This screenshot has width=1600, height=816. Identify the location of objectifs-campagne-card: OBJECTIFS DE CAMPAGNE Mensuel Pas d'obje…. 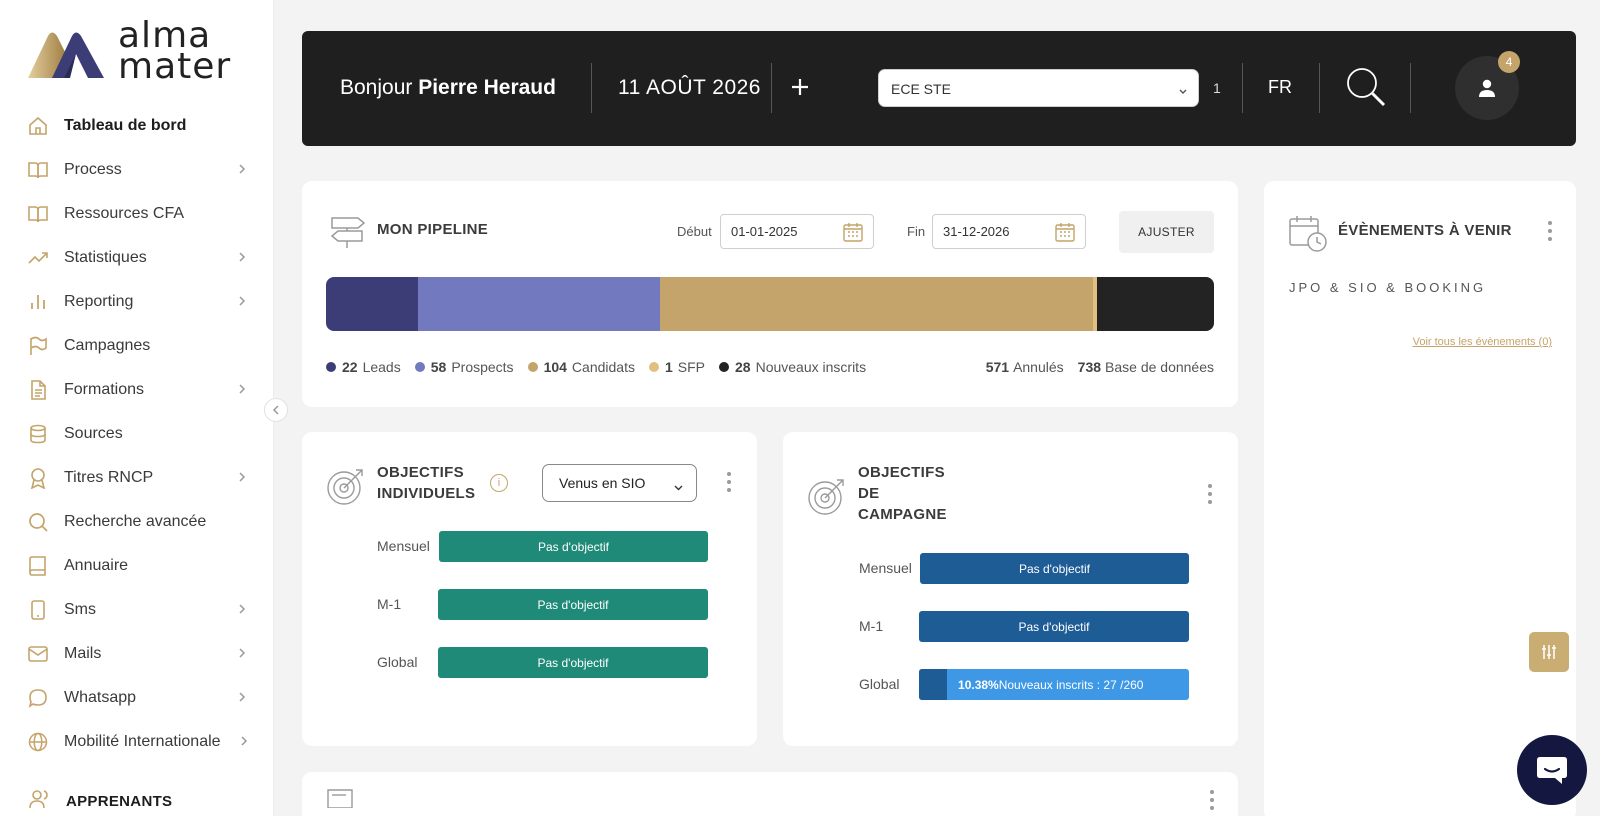
(1010, 589).